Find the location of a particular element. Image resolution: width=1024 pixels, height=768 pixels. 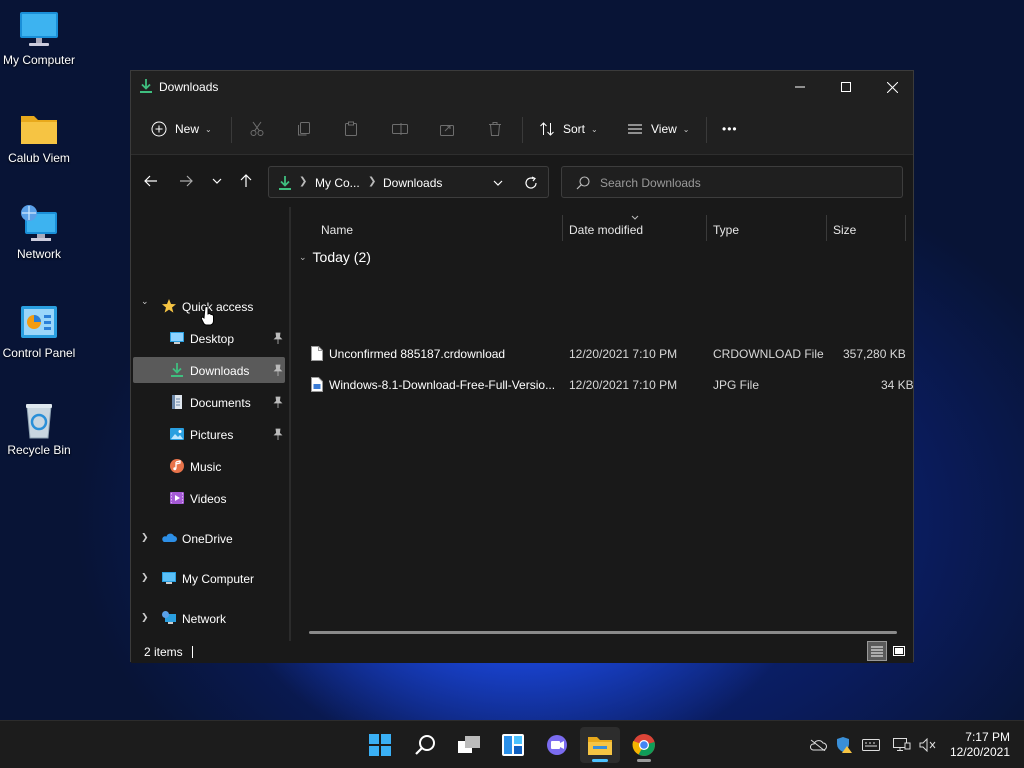

column-header-size: Size is located at coordinates (844, 230).